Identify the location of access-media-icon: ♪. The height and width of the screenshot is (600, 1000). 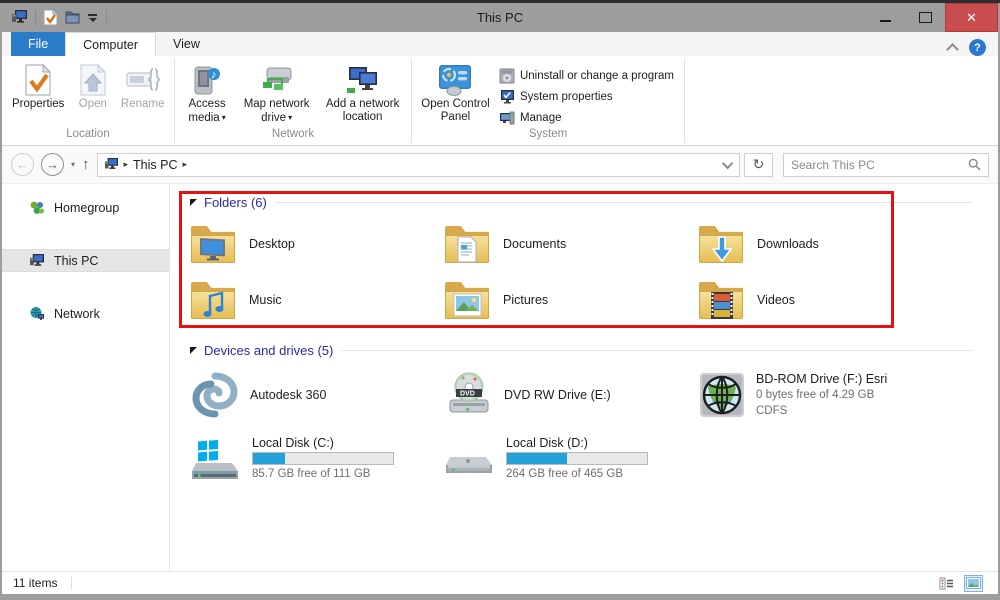
(207, 80).